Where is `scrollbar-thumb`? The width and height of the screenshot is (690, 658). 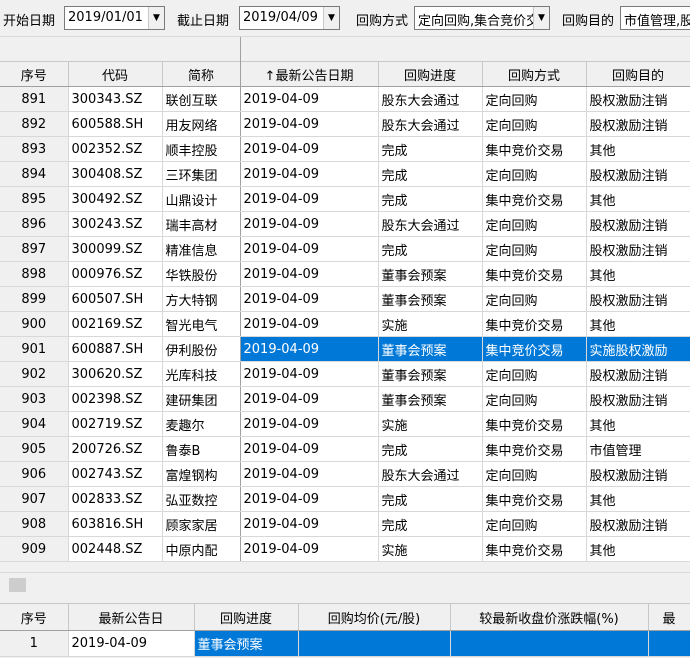
scrollbar-thumb is located at coordinates (17, 585).